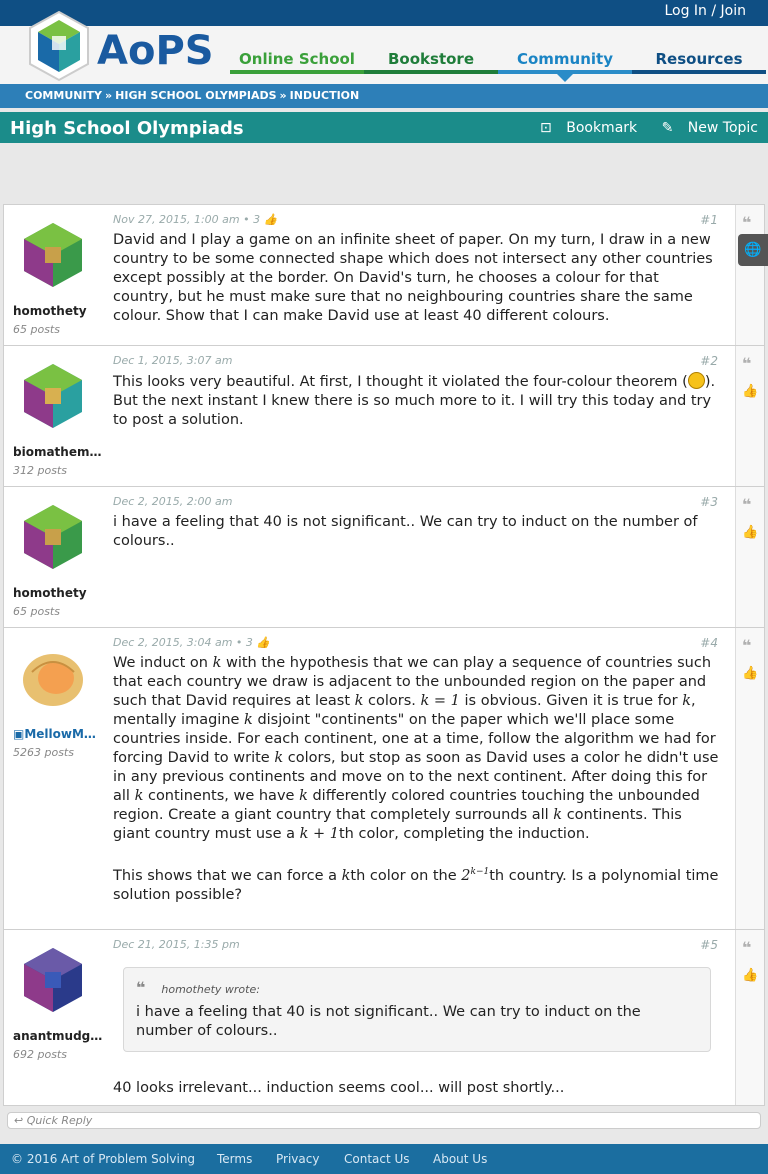  I want to click on post-date-text: Dec 2, 2015, 3:04 am, so click(173, 642).